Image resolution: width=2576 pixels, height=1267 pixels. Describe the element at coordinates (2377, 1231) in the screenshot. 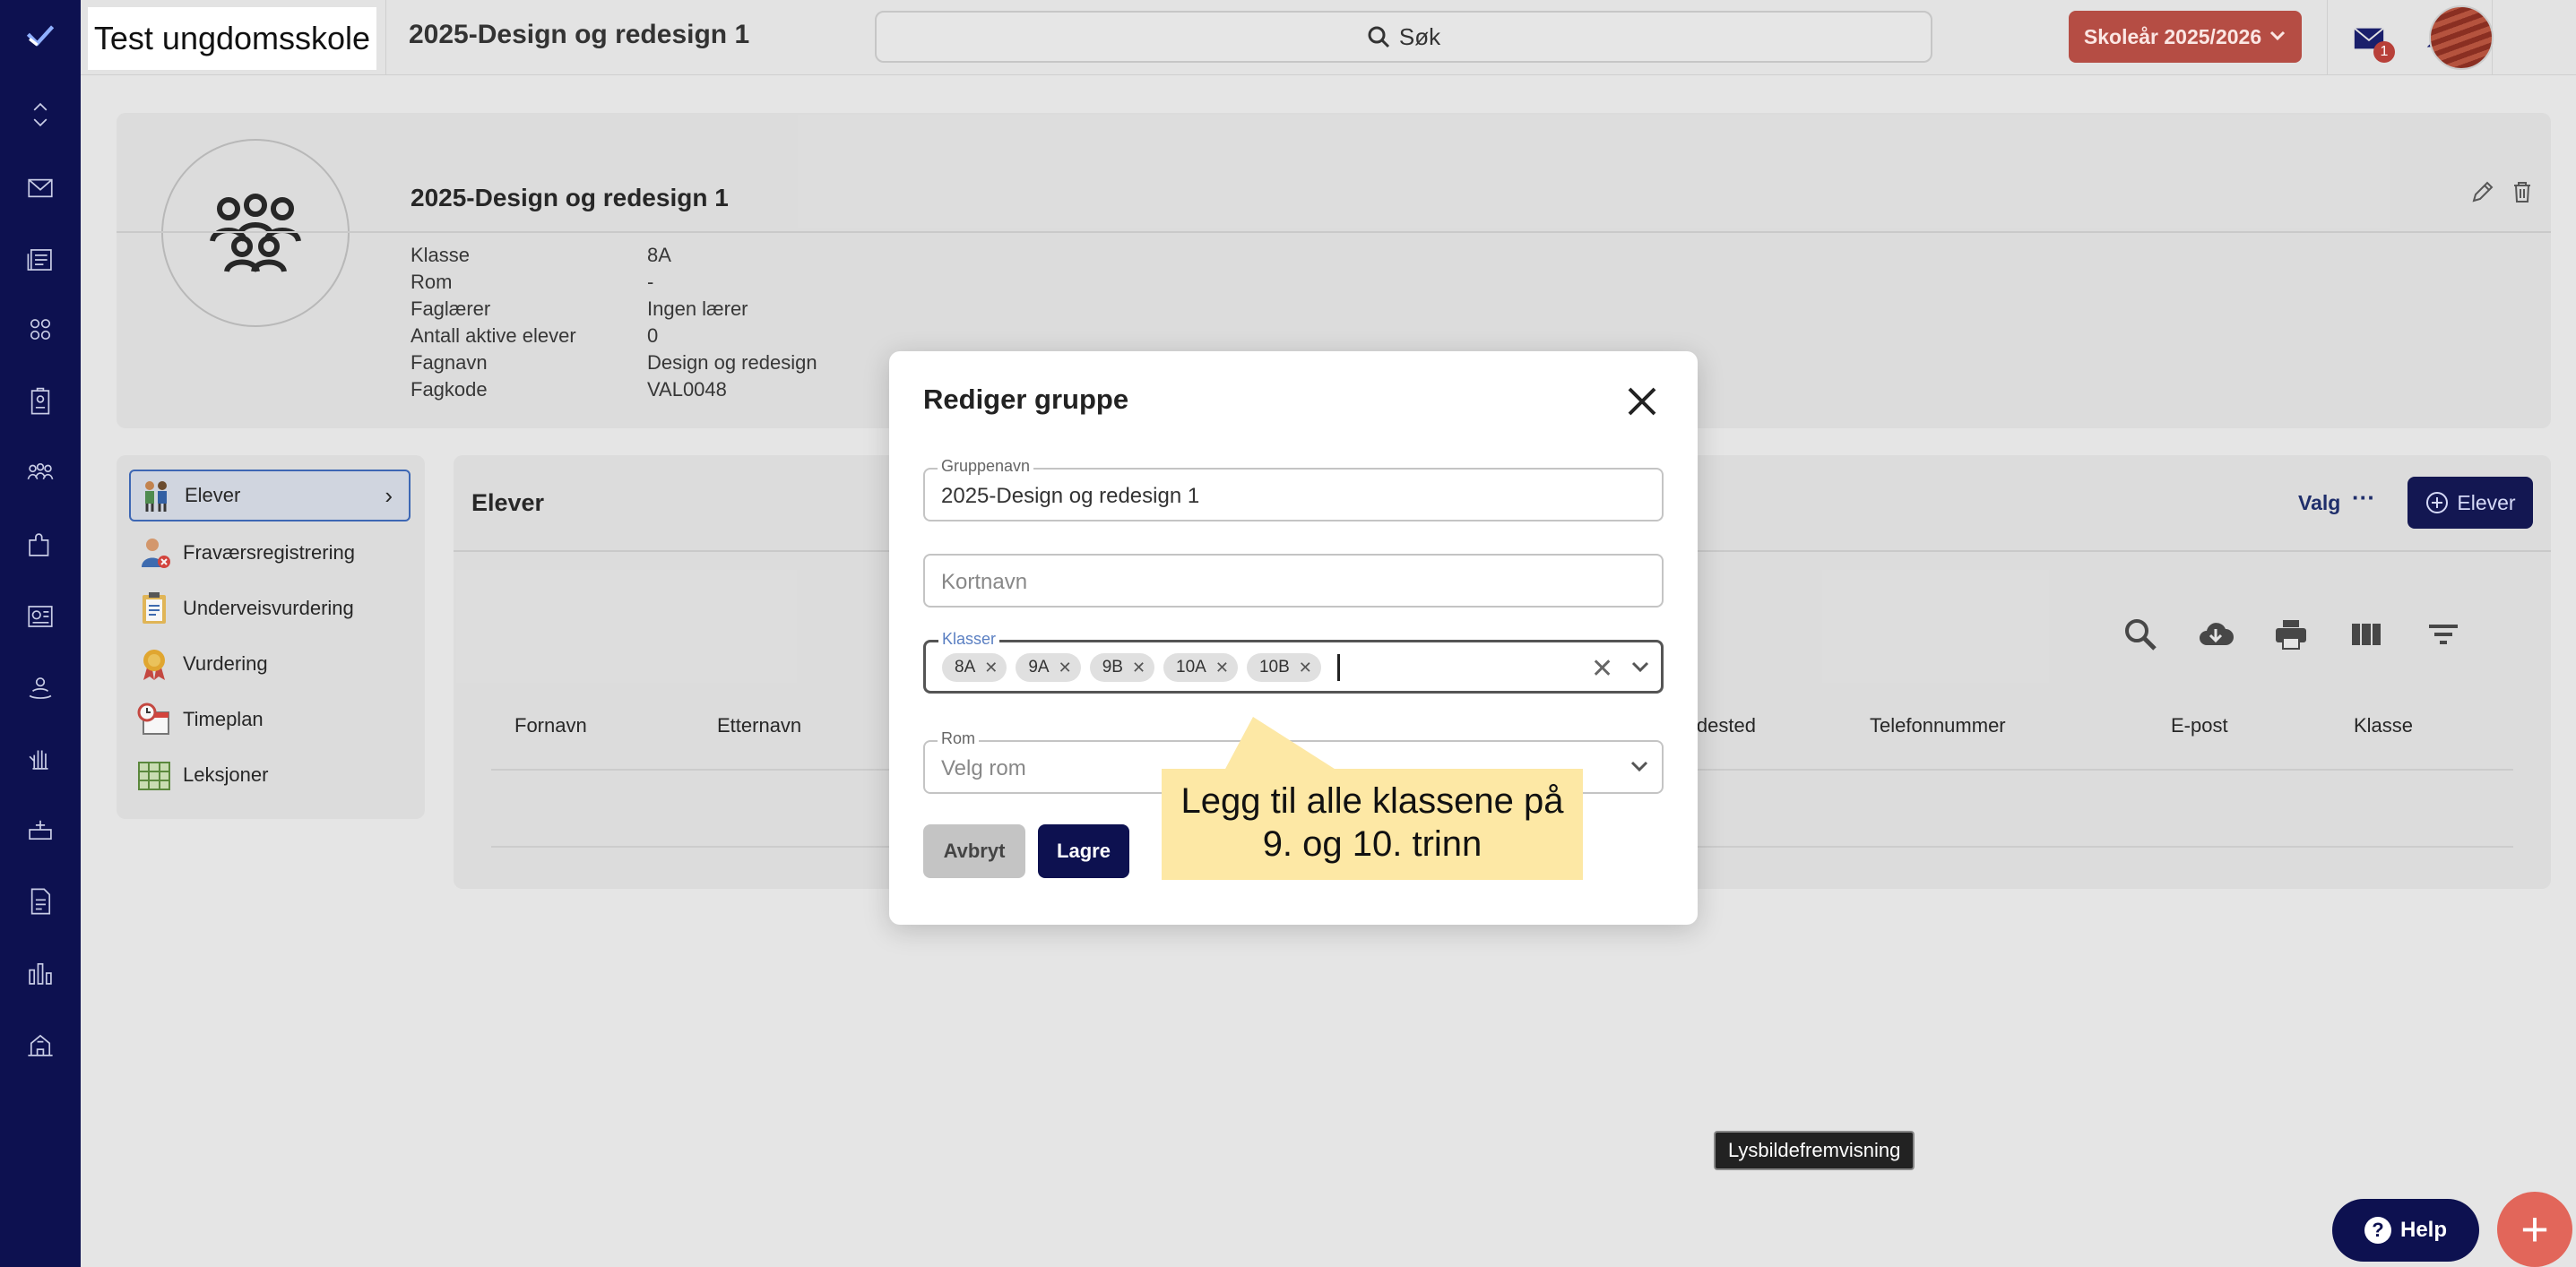

I see `question-icon: ?` at that location.